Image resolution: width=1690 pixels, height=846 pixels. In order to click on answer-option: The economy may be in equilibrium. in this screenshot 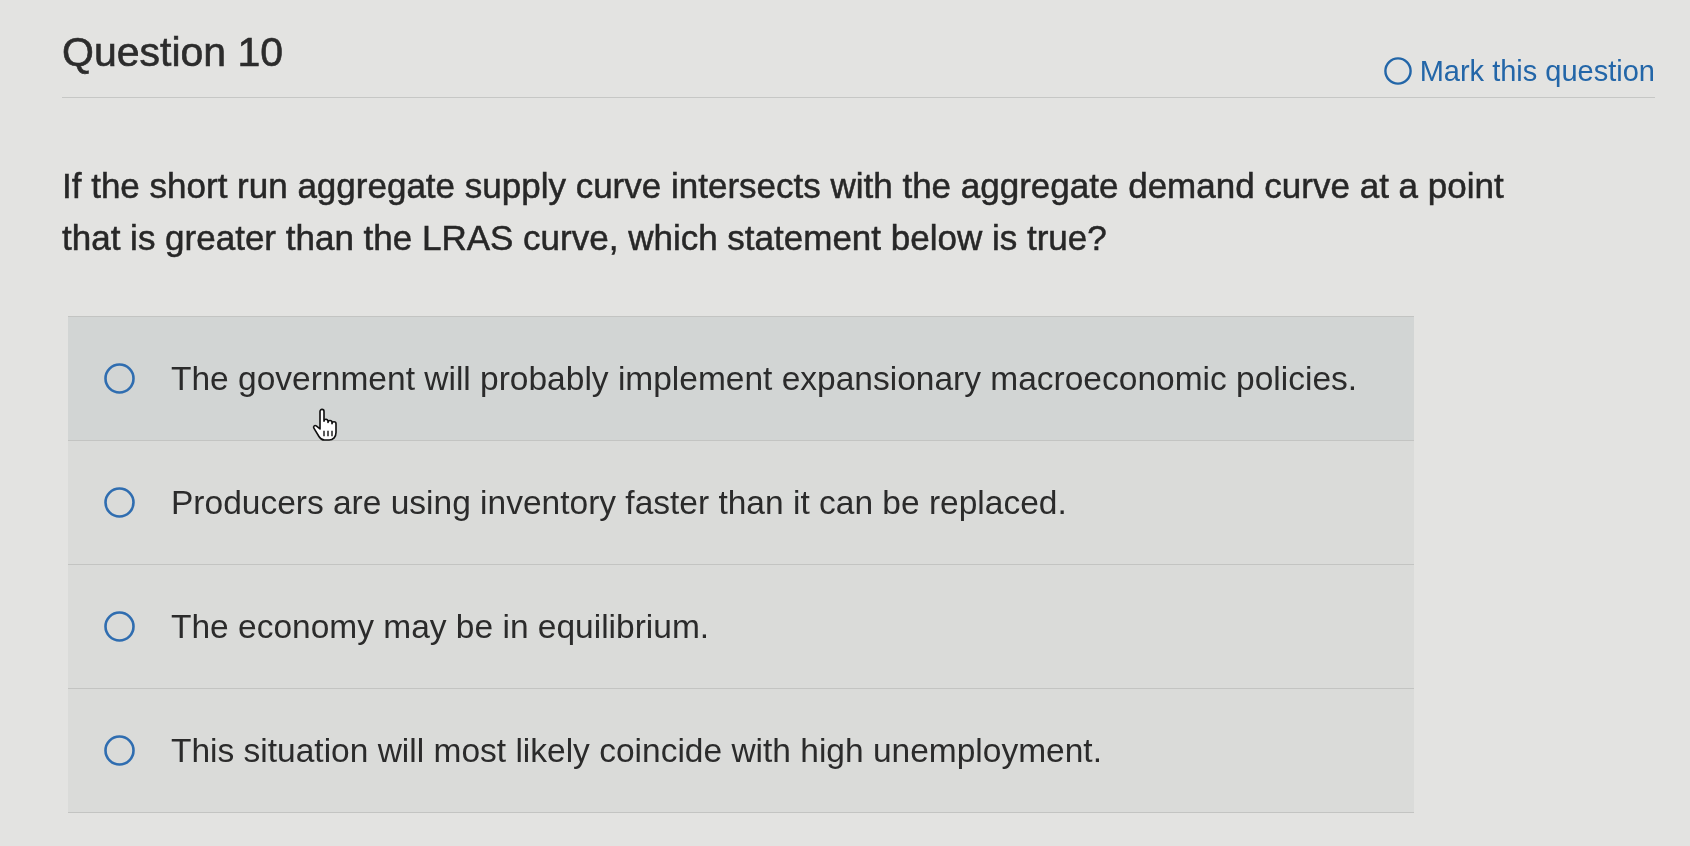, I will do `click(741, 626)`.